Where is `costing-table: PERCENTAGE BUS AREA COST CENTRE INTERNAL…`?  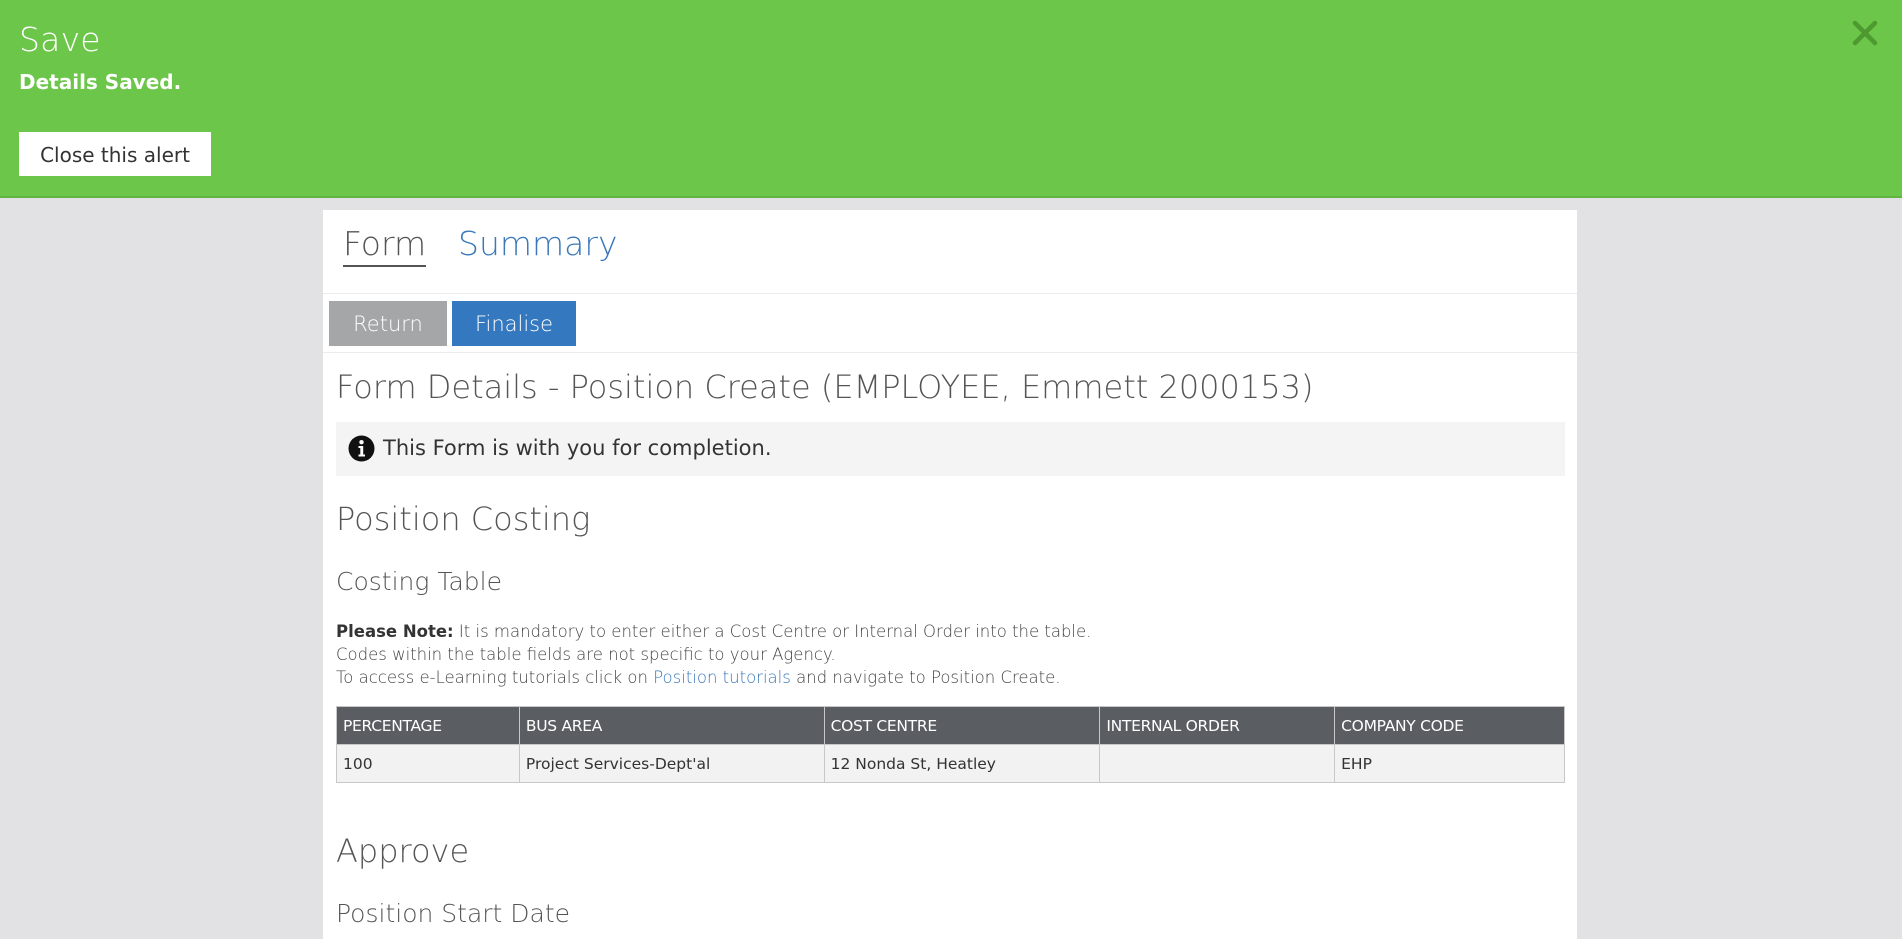 costing-table: PERCENTAGE BUS AREA COST CENTRE INTERNAL… is located at coordinates (950, 744).